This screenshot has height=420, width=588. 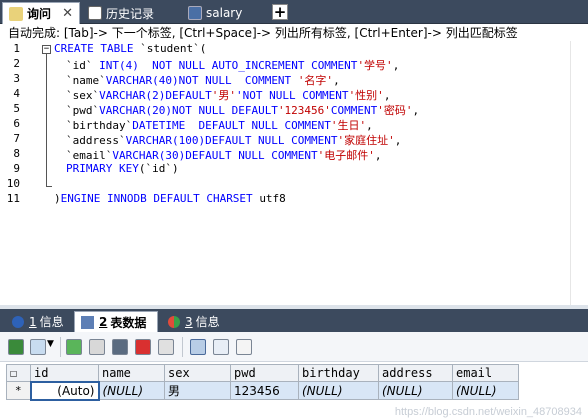 I want to click on chevron-down-icon: ▼, so click(x=52, y=347).